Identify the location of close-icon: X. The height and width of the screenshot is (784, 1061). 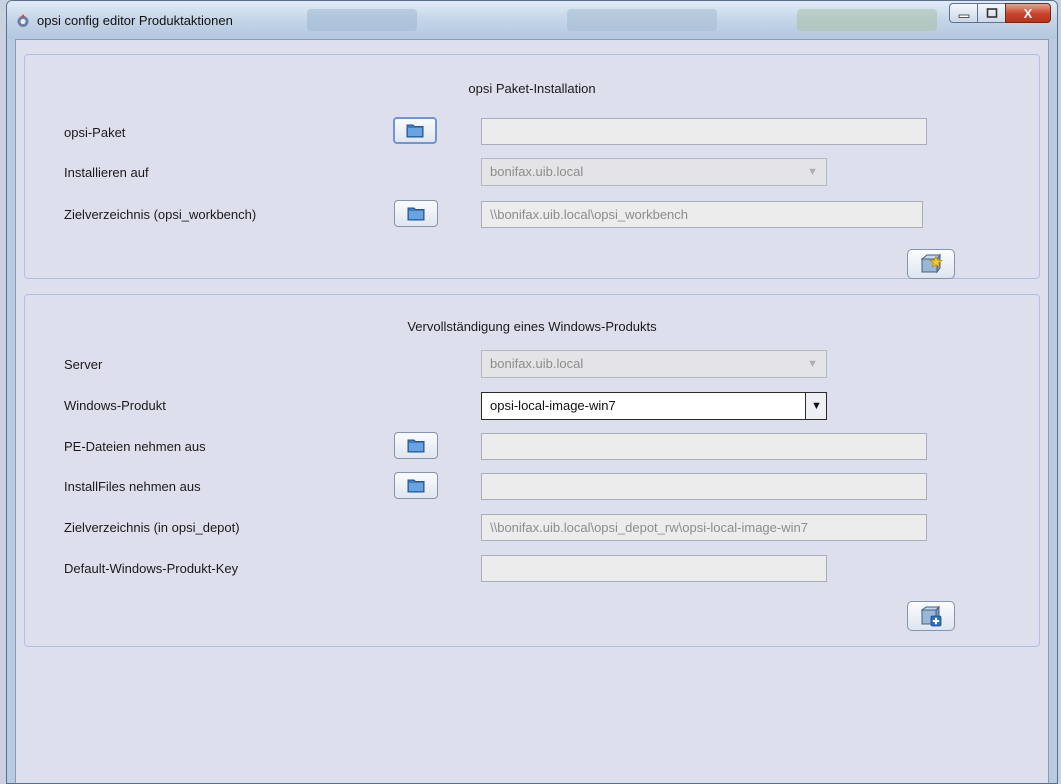
(1028, 13).